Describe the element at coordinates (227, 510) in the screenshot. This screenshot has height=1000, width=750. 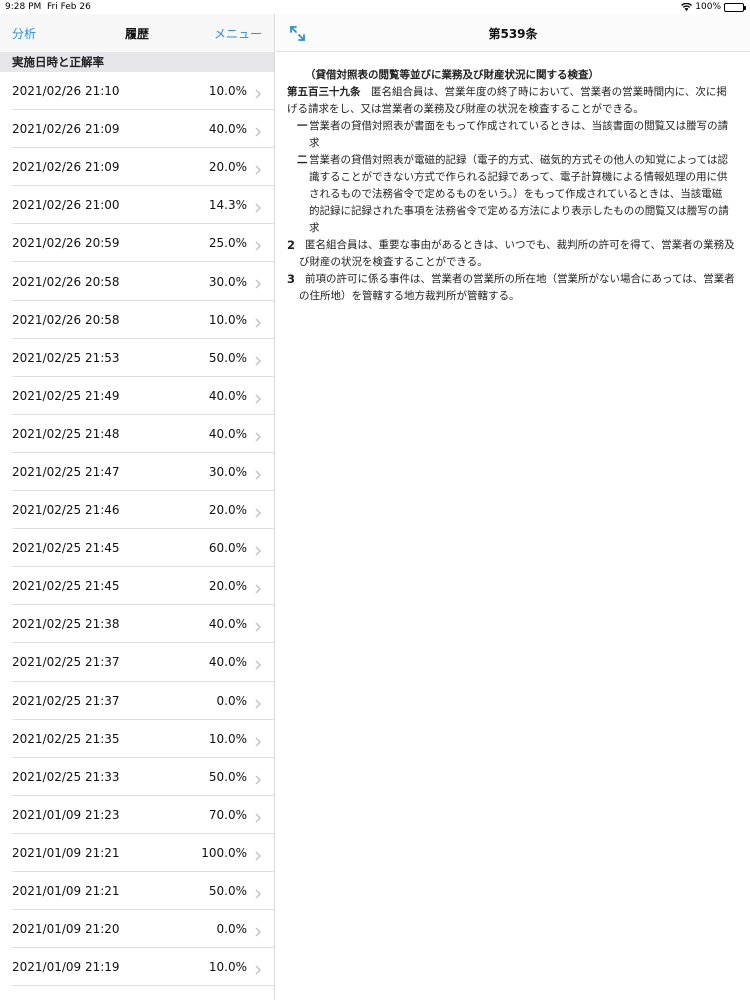
I see `row-percentage: 20.0%` at that location.